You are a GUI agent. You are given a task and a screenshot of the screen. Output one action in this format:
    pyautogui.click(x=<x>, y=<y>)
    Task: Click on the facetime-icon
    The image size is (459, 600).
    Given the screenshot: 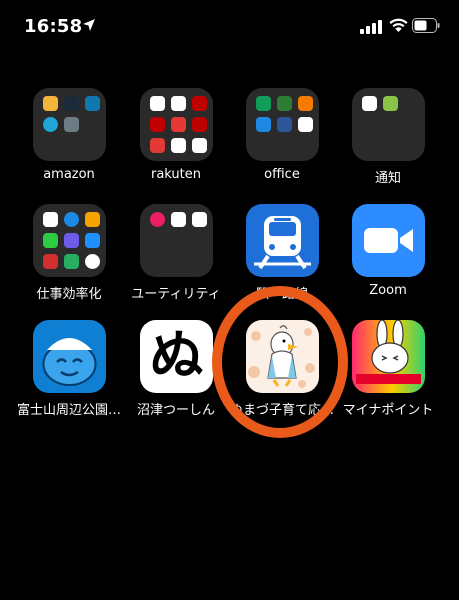 What is the action you would take?
    pyautogui.click(x=50, y=240)
    